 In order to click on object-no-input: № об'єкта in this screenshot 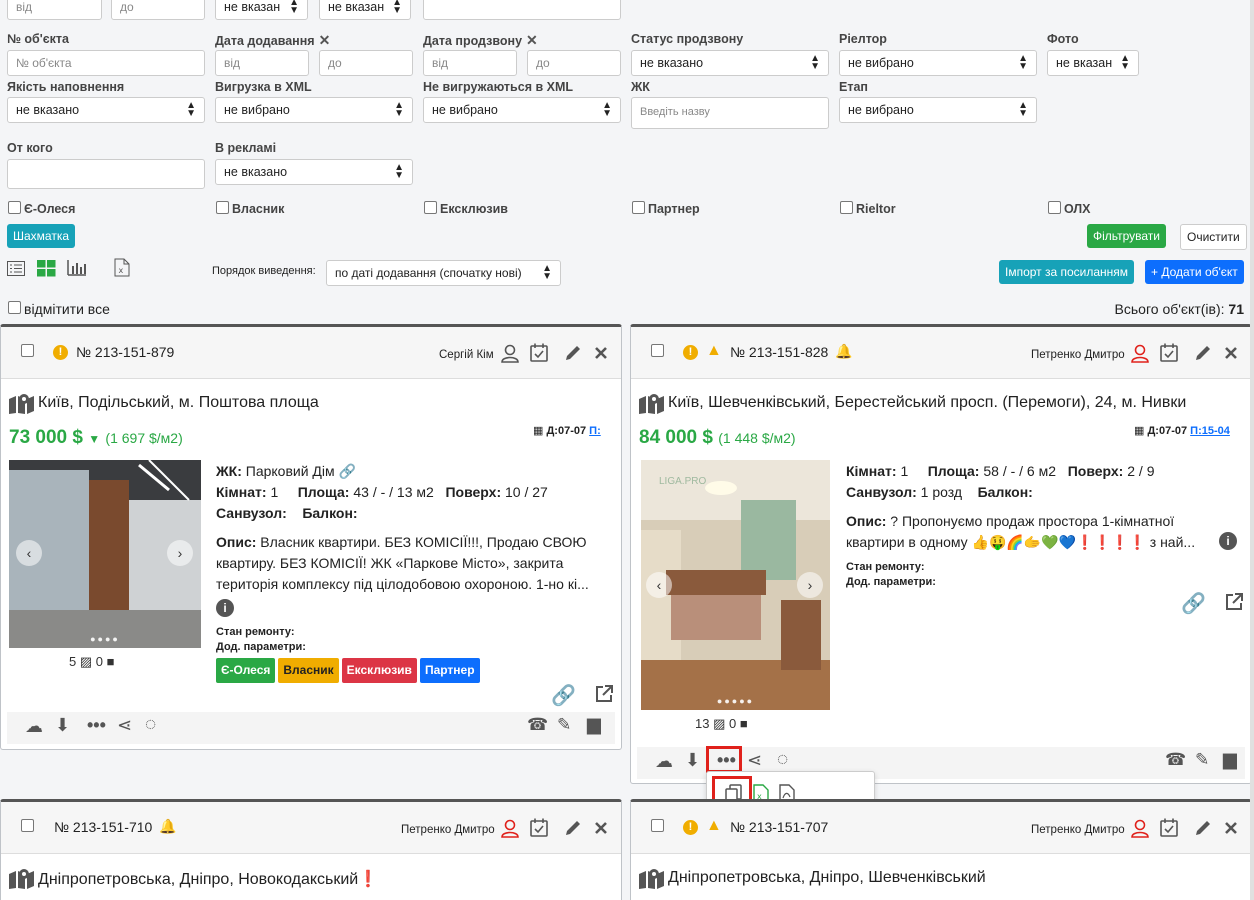, I will do `click(106, 63)`.